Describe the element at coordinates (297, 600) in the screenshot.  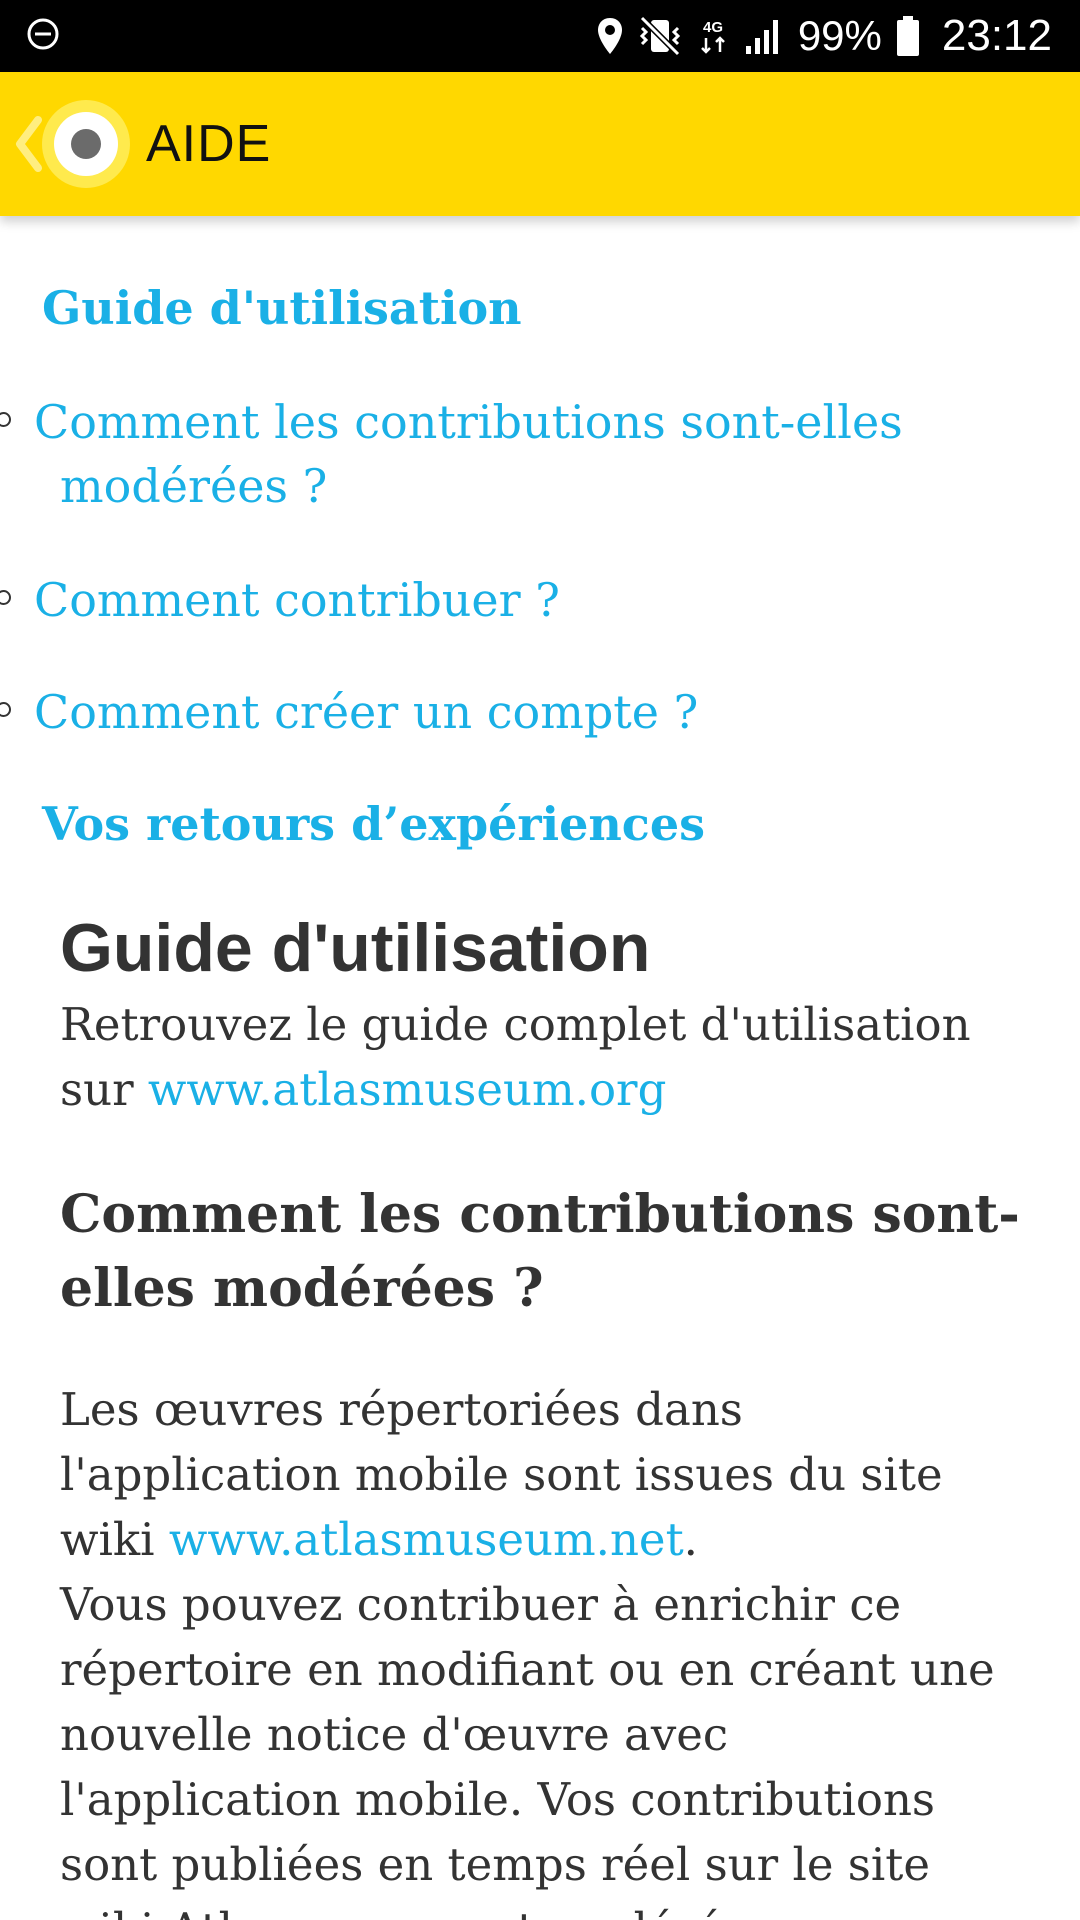
I see `toc-item-label: Comment contribuer ?` at that location.